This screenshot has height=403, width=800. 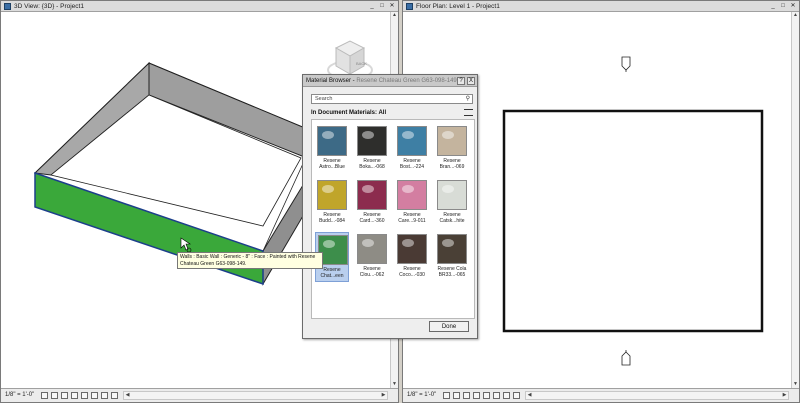 What do you see at coordinates (324, 99) in the screenshot?
I see `material-search-placeholder: Search` at bounding box center [324, 99].